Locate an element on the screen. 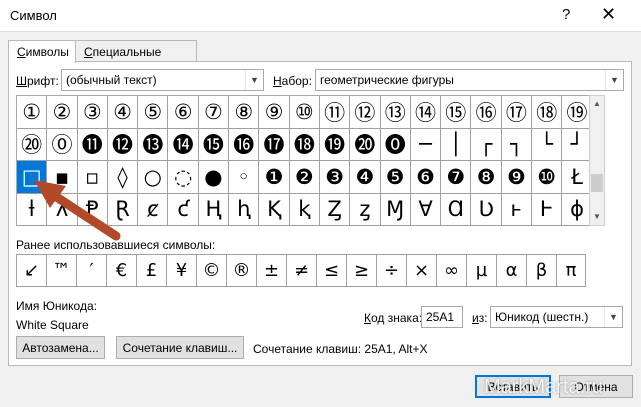 The height and width of the screenshot is (407, 641). symbol-cell: ⑮ is located at coordinates (456, 112).